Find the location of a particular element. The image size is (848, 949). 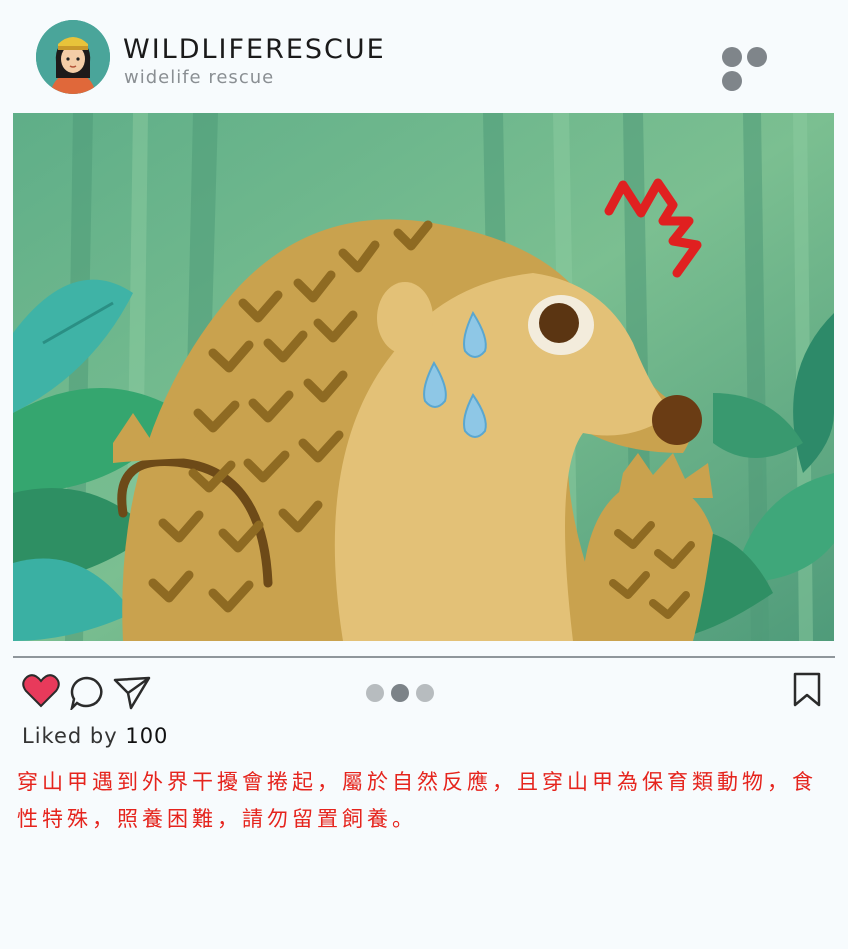

post-header: WILDLIFERESCUE widelife rescue is located at coordinates (424, 56).